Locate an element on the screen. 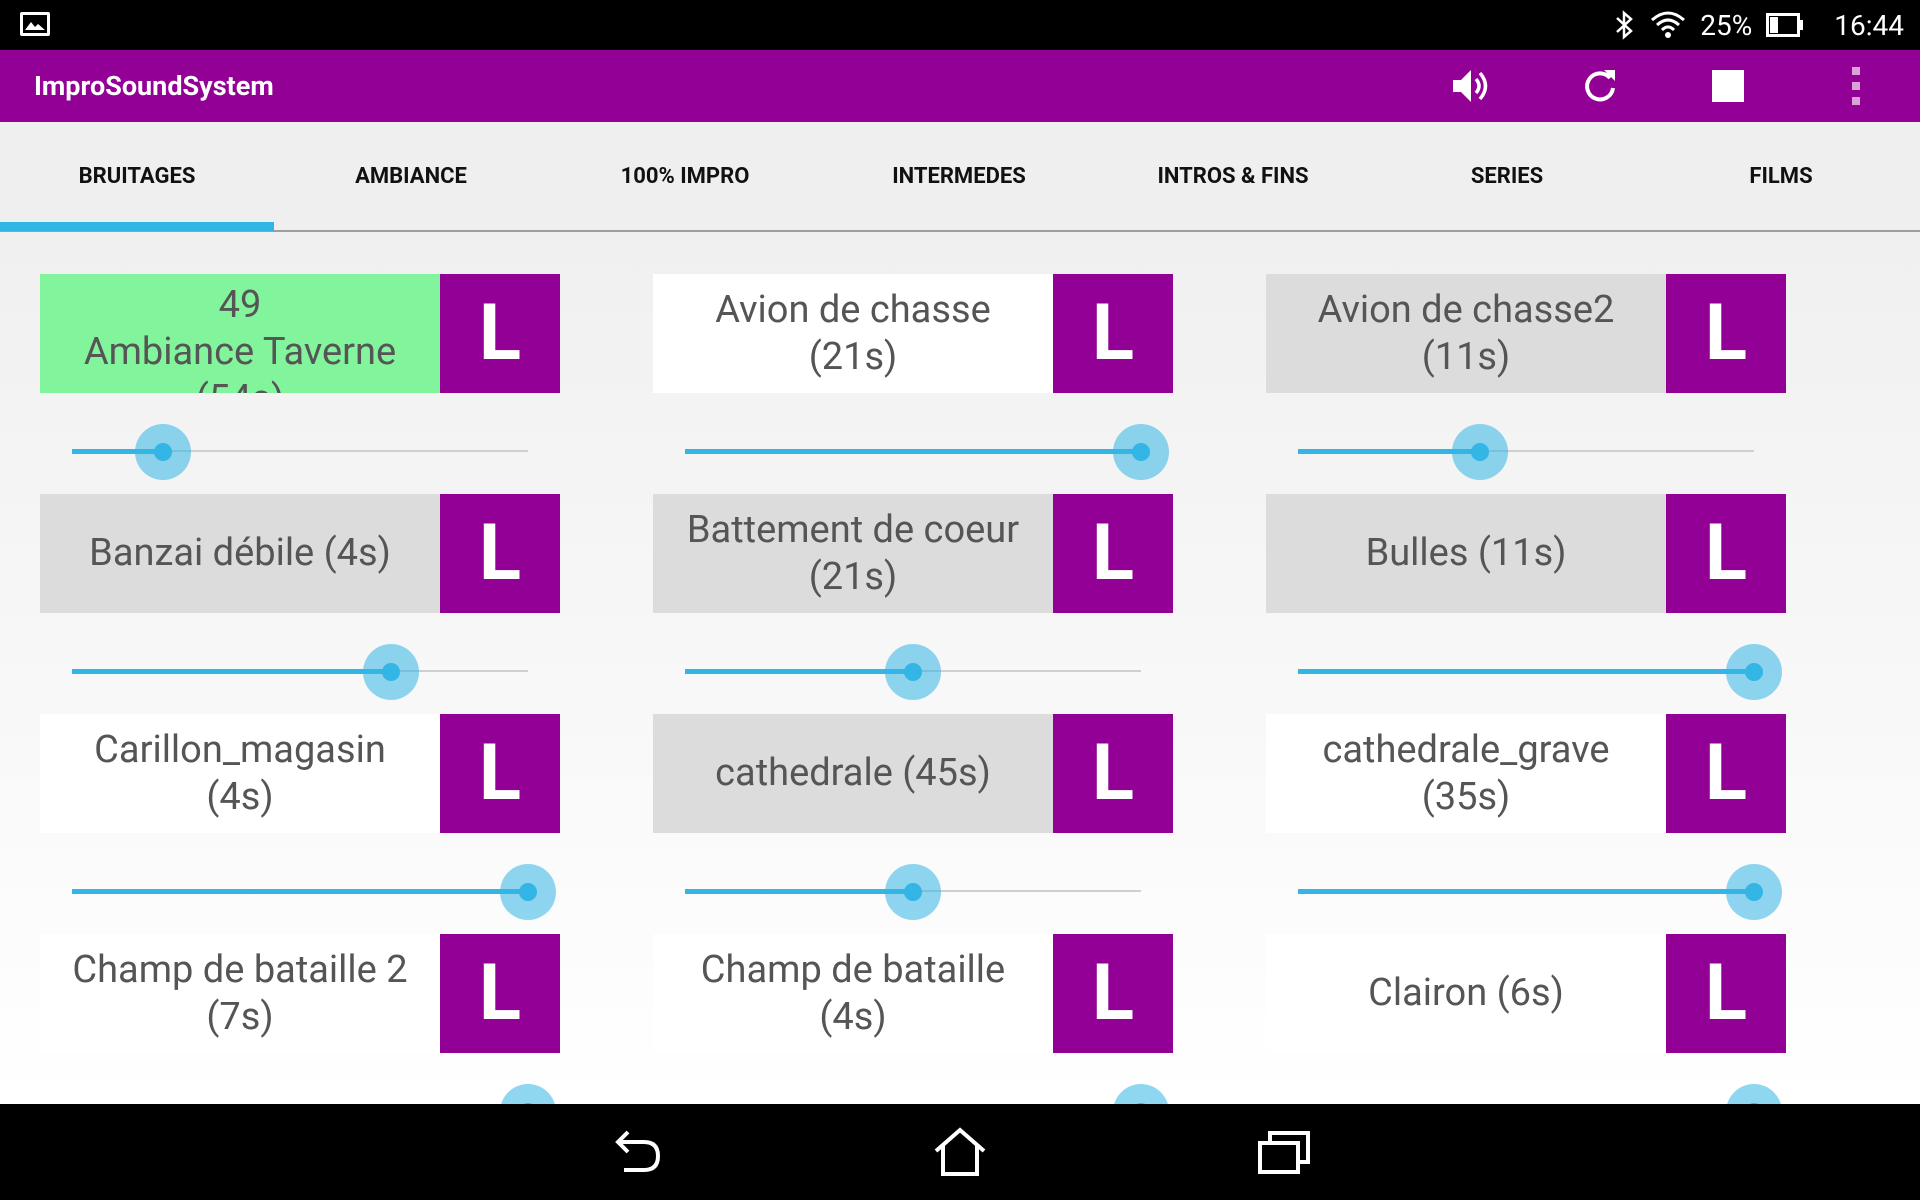  recent-apps-icon is located at coordinates (1284, 1152).